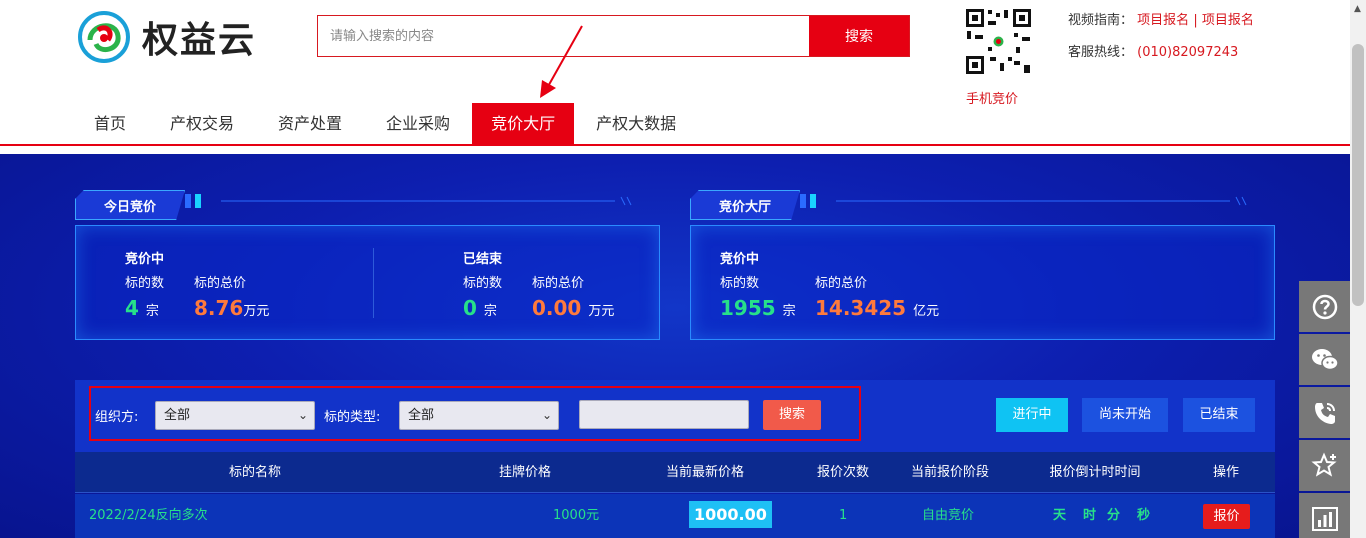 The width and height of the screenshot is (1366, 538). Describe the element at coordinates (748, 308) in the screenshot. I see `hall-ongoing-count-value: 1955` at that location.